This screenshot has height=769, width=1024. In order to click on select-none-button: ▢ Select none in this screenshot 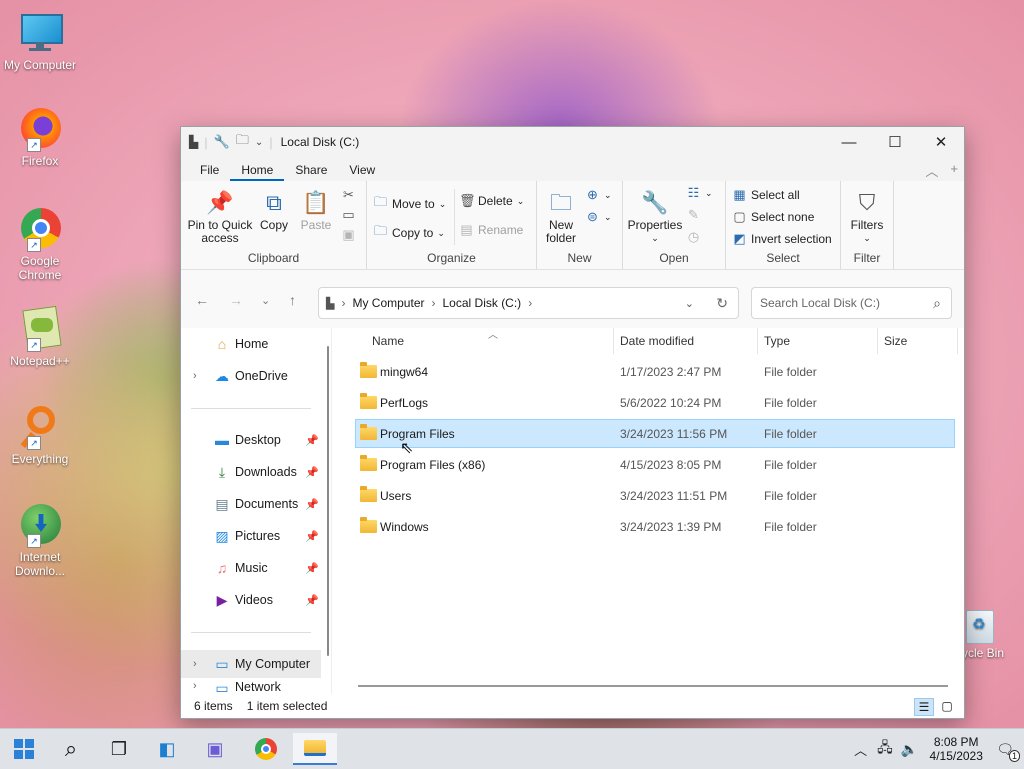, I will do `click(773, 217)`.